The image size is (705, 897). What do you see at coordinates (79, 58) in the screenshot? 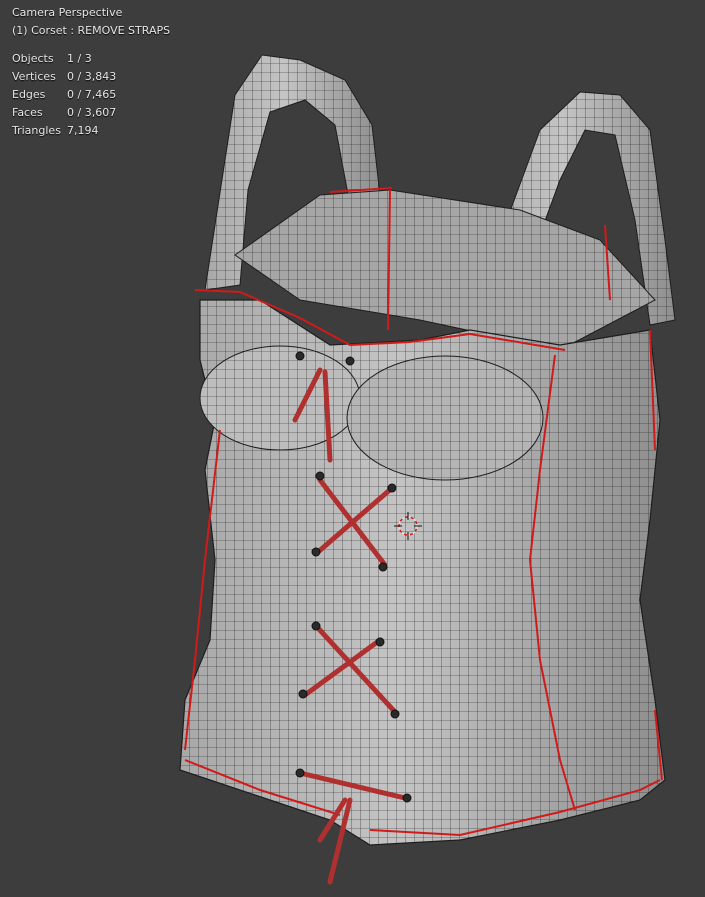
I see `stat-value: 1 / 3` at bounding box center [79, 58].